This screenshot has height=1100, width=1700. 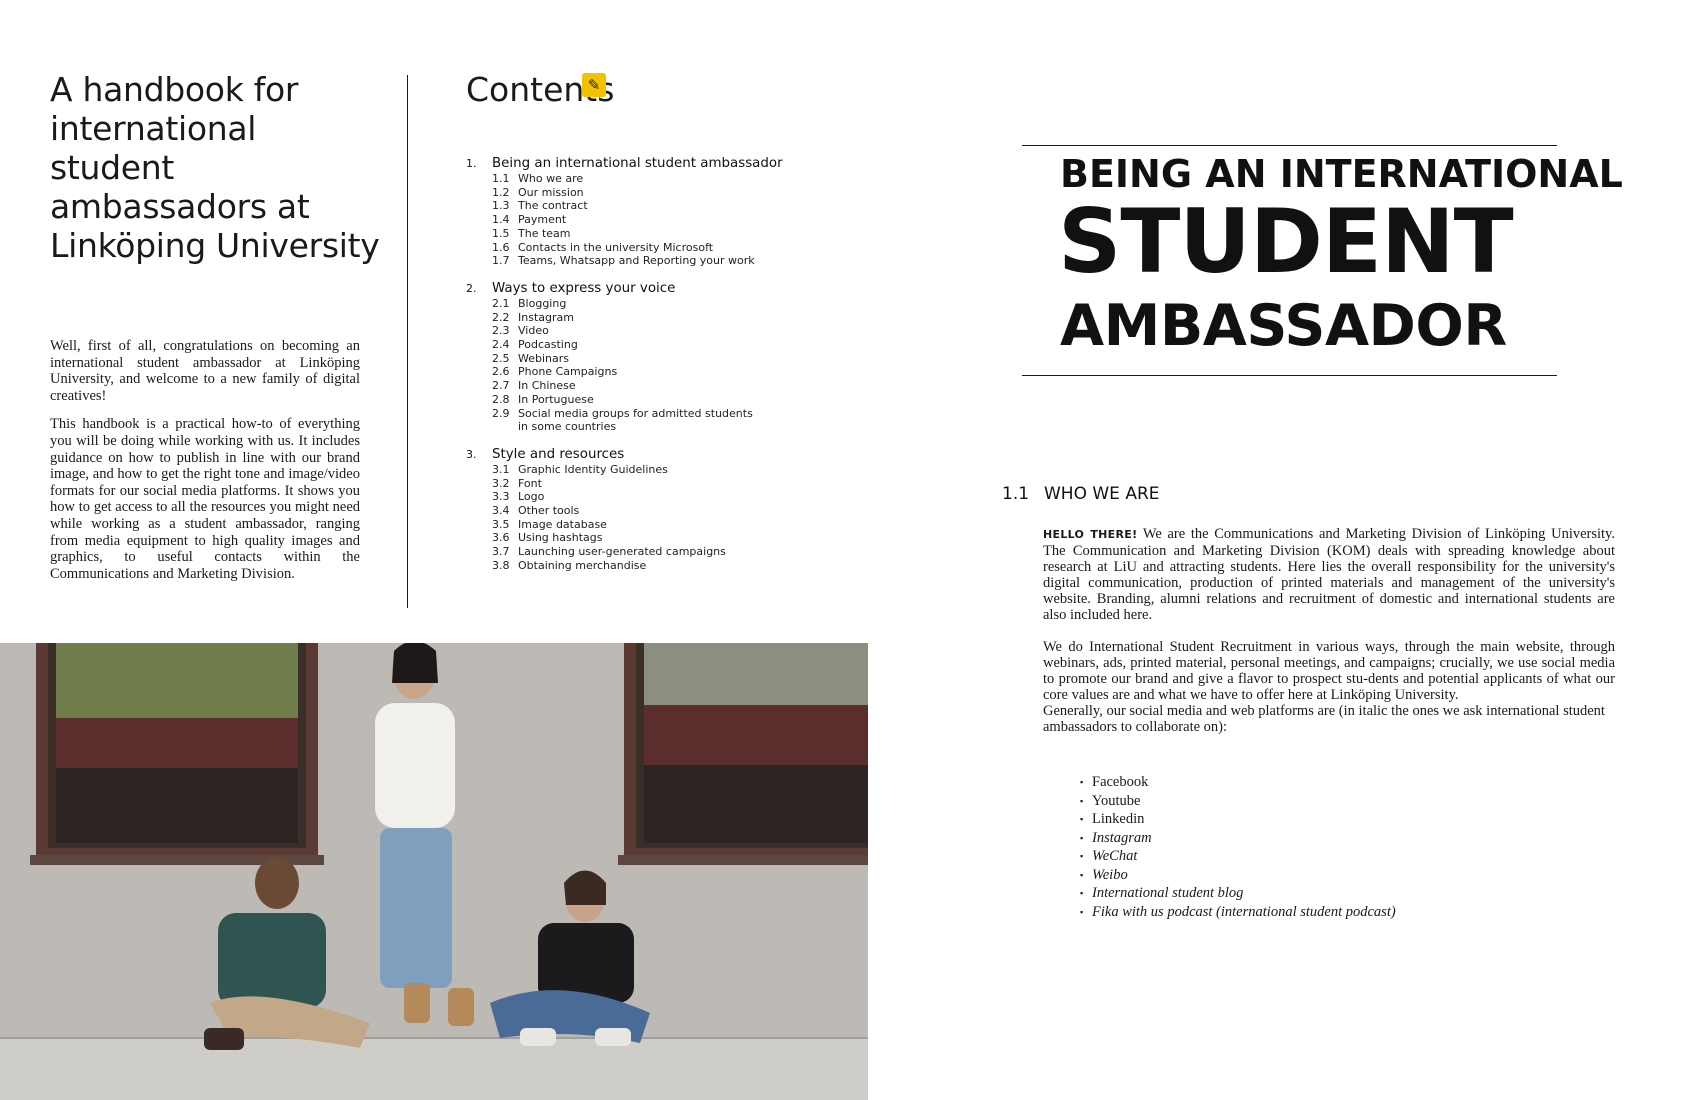 I want to click on toc-item: 3.5 Image database, so click(x=631, y=525).